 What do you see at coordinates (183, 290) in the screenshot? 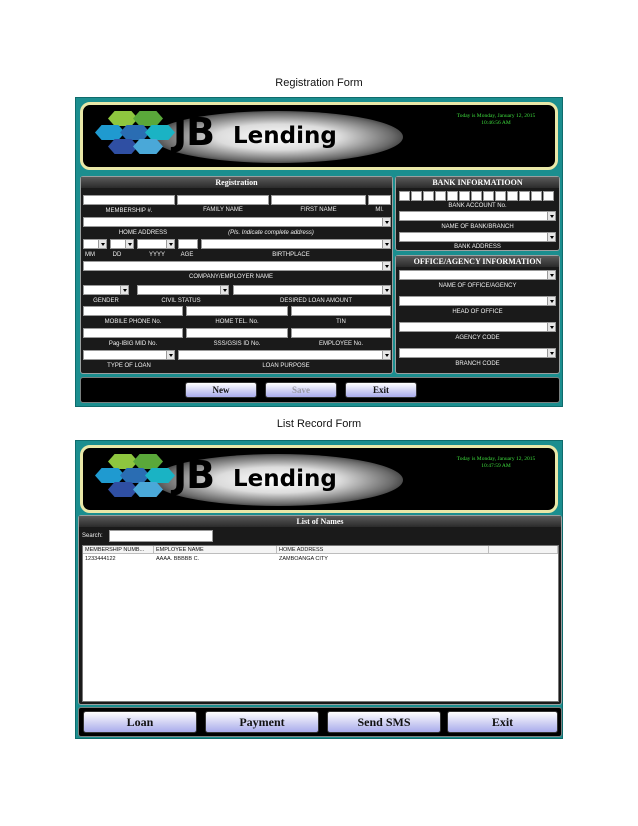
I see `civil-status-dropdown` at bounding box center [183, 290].